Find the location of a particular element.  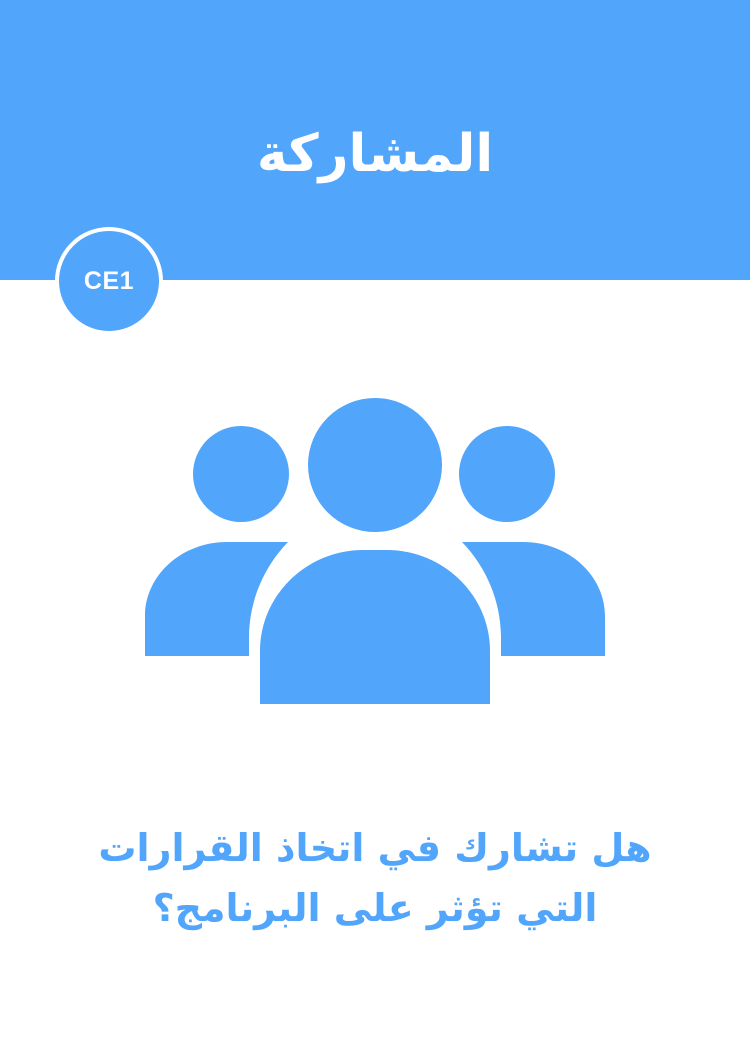

badge-label: CE1 is located at coordinates (109, 280).